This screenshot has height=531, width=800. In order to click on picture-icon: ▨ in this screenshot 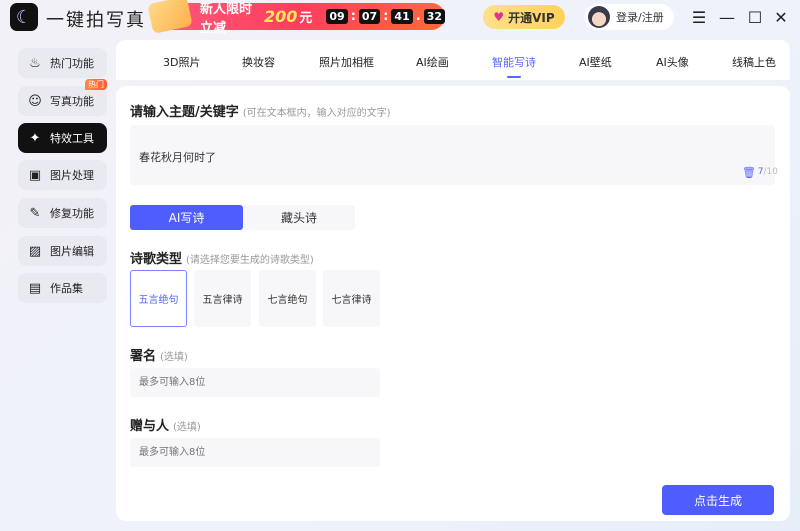, I will do `click(35, 251)`.